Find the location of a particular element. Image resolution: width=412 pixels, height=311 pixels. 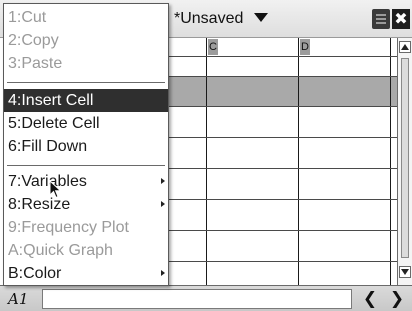

menu-item-copy: 2:Copy is located at coordinates (86, 40).